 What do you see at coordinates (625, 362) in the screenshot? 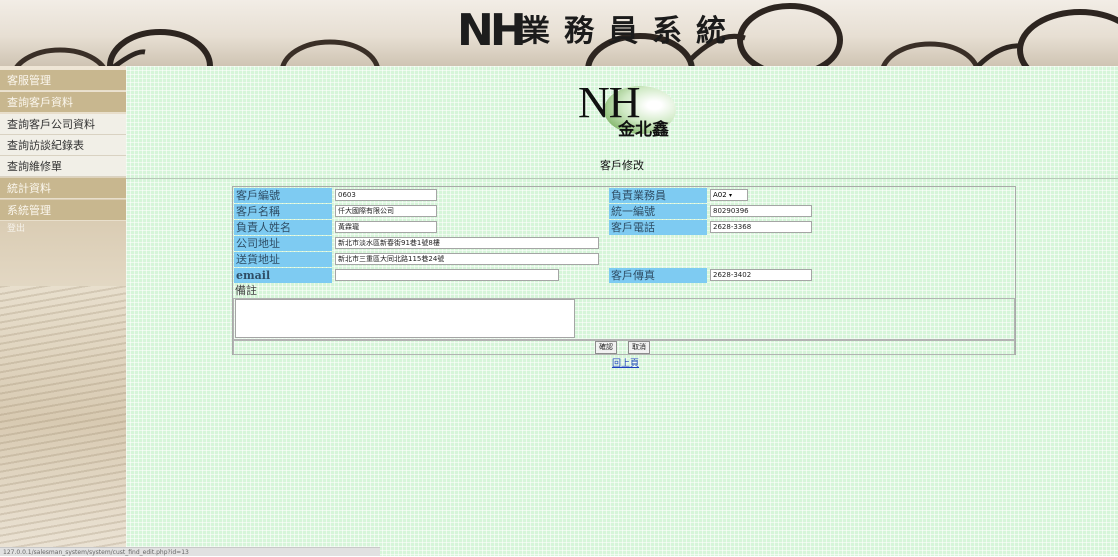
I see `back-link: 回上頁` at bounding box center [625, 362].